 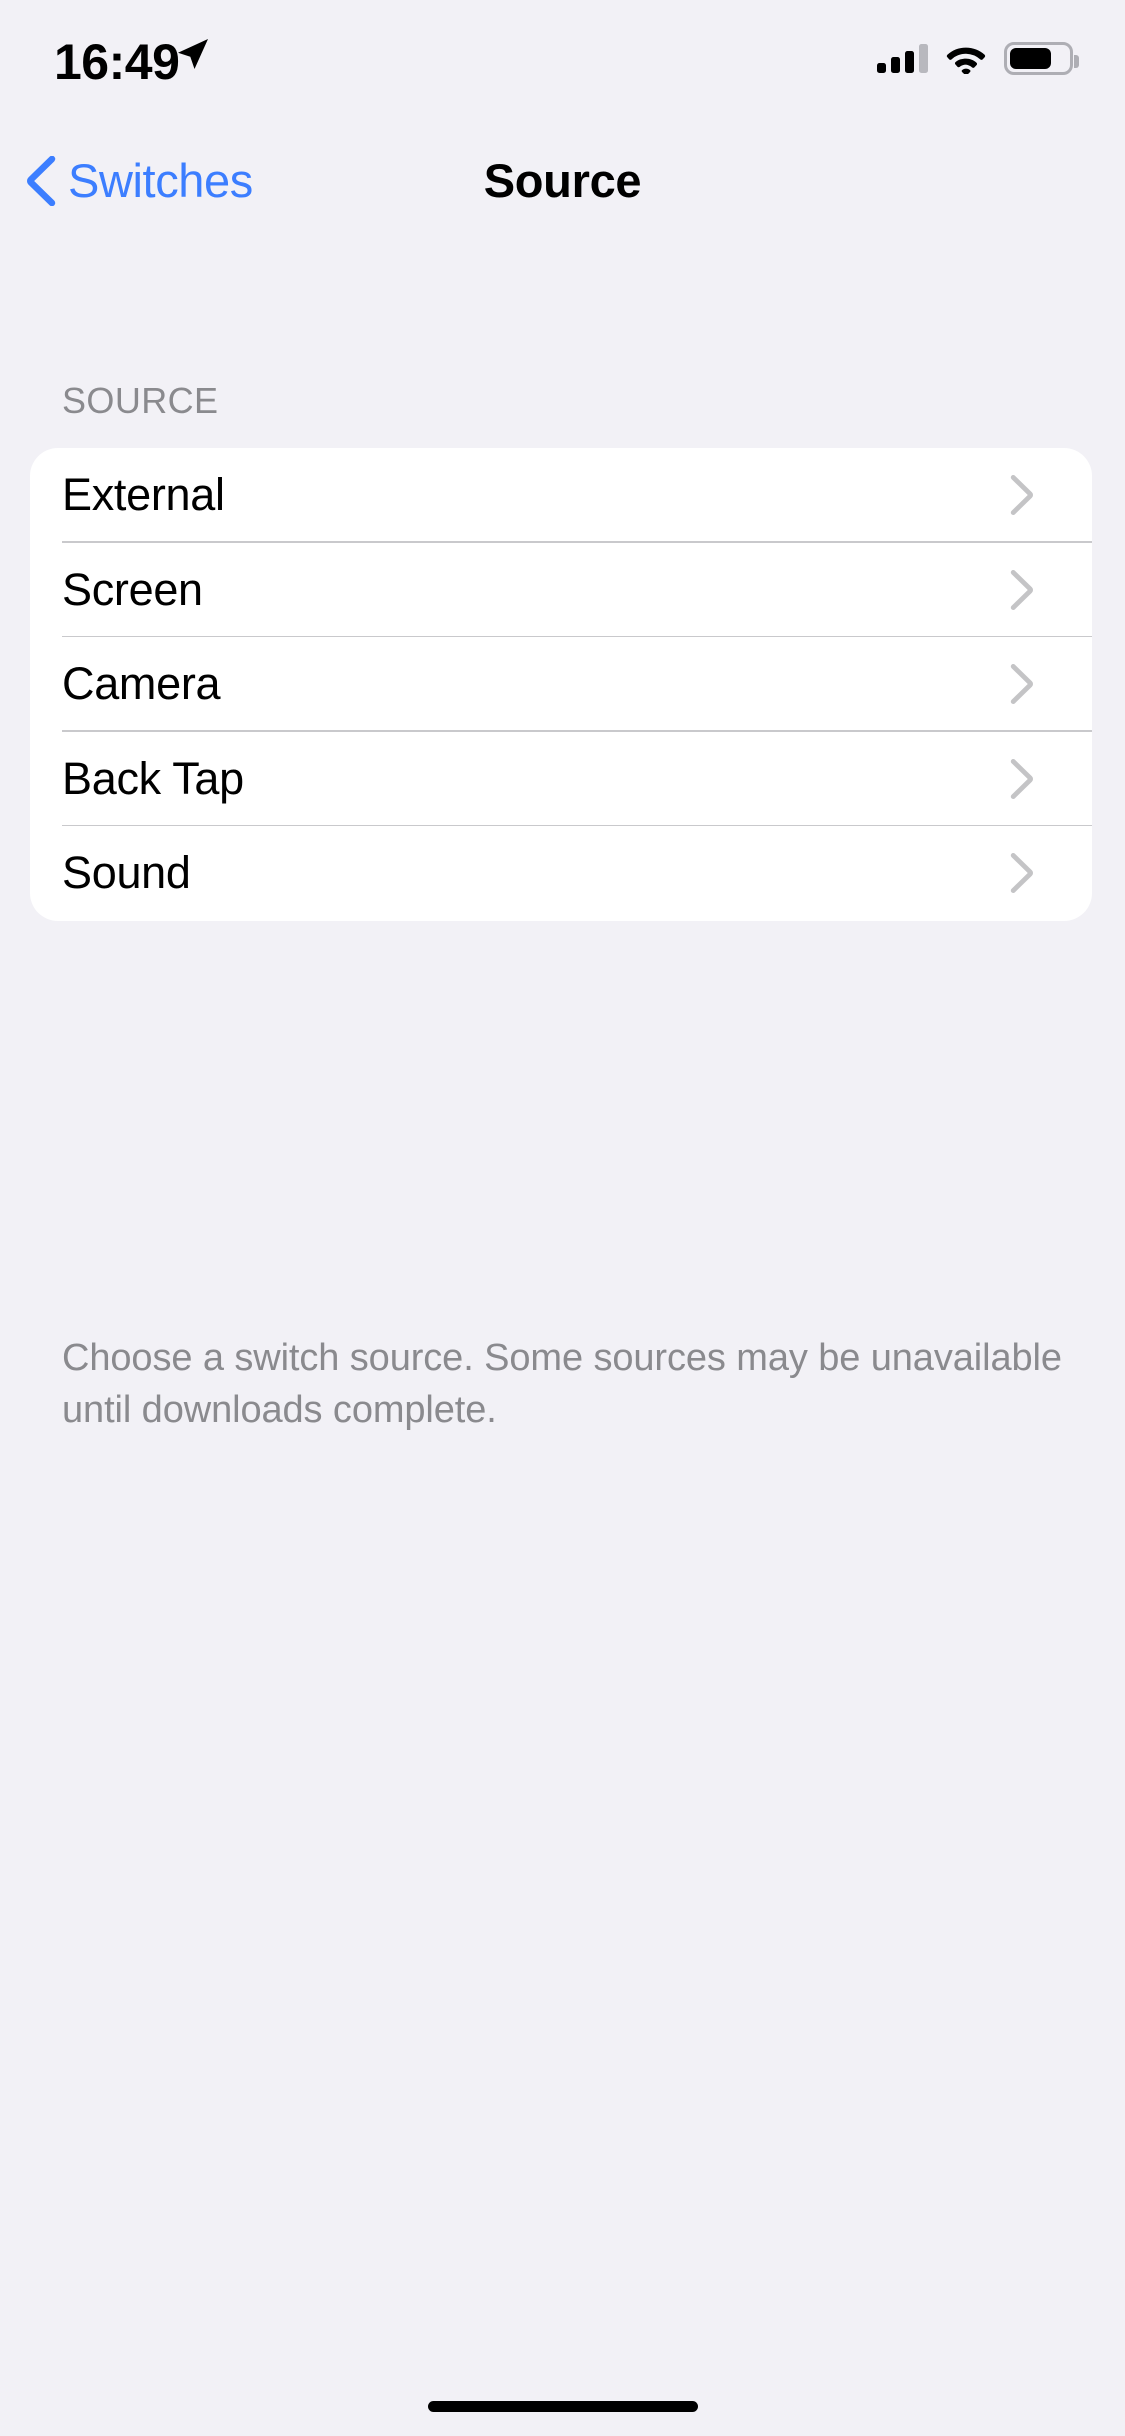 I want to click on page-title: Source, so click(x=562, y=180).